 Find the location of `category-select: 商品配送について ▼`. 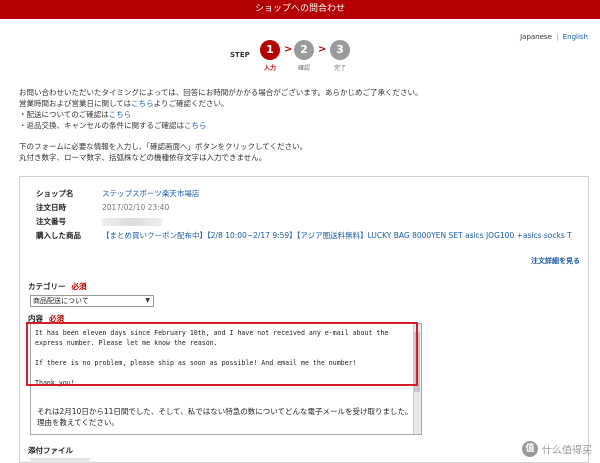

category-select: 商品配送について ▼ is located at coordinates (92, 301).